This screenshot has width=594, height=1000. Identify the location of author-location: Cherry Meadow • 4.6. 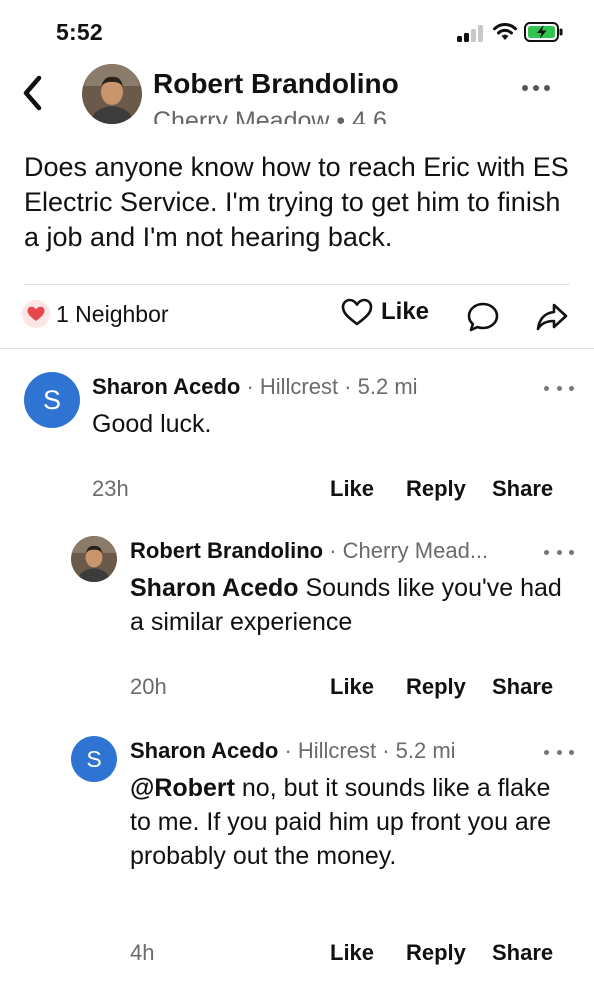
(270, 115).